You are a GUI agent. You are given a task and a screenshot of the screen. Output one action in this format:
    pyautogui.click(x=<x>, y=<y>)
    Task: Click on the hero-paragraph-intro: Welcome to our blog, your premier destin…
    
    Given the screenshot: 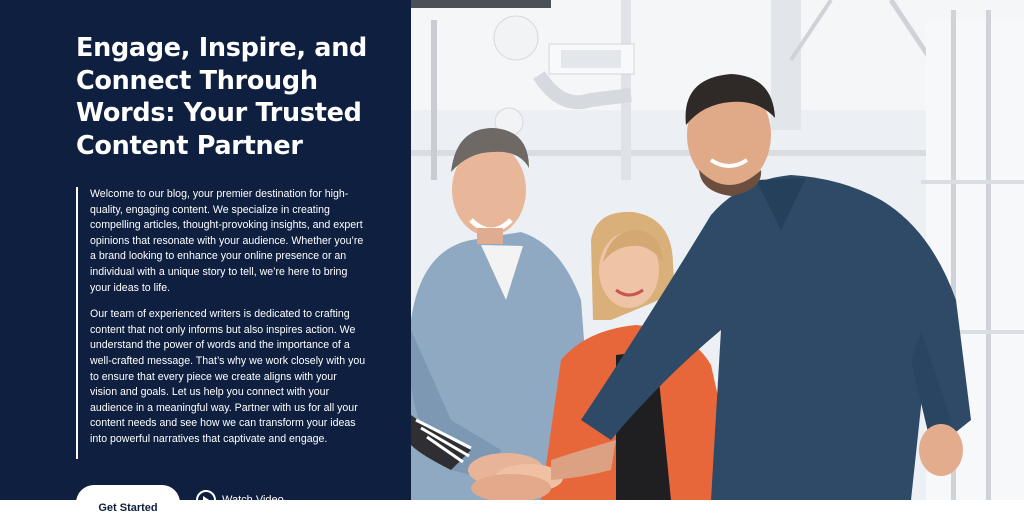 What is the action you would take?
    pyautogui.click(x=227, y=241)
    